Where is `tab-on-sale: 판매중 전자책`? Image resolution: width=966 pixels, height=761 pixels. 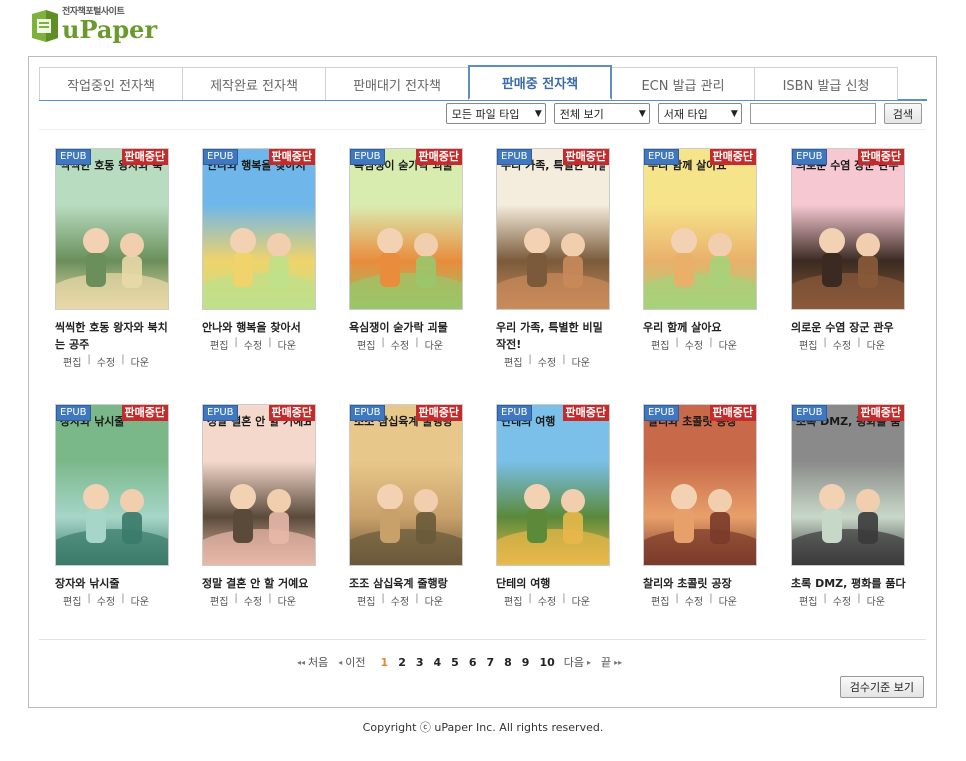 tab-on-sale: 판매중 전자책 is located at coordinates (540, 82).